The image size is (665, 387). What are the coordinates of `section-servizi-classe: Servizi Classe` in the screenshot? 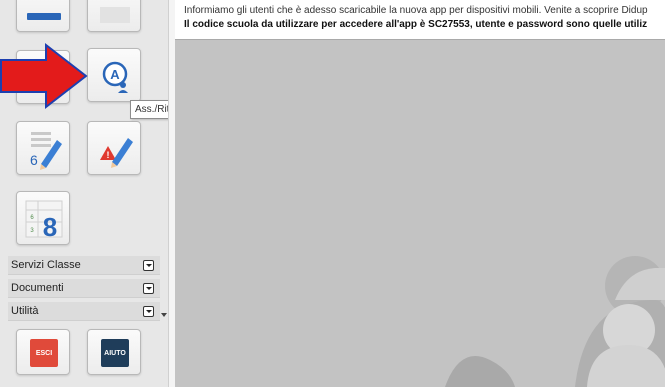 It's located at (84, 265).